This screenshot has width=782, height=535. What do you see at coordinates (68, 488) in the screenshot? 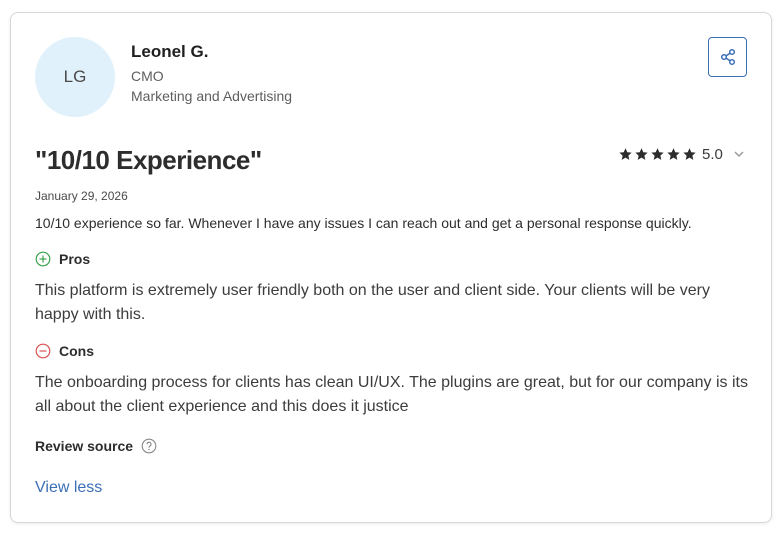
I see `view-less-link: View less` at bounding box center [68, 488].